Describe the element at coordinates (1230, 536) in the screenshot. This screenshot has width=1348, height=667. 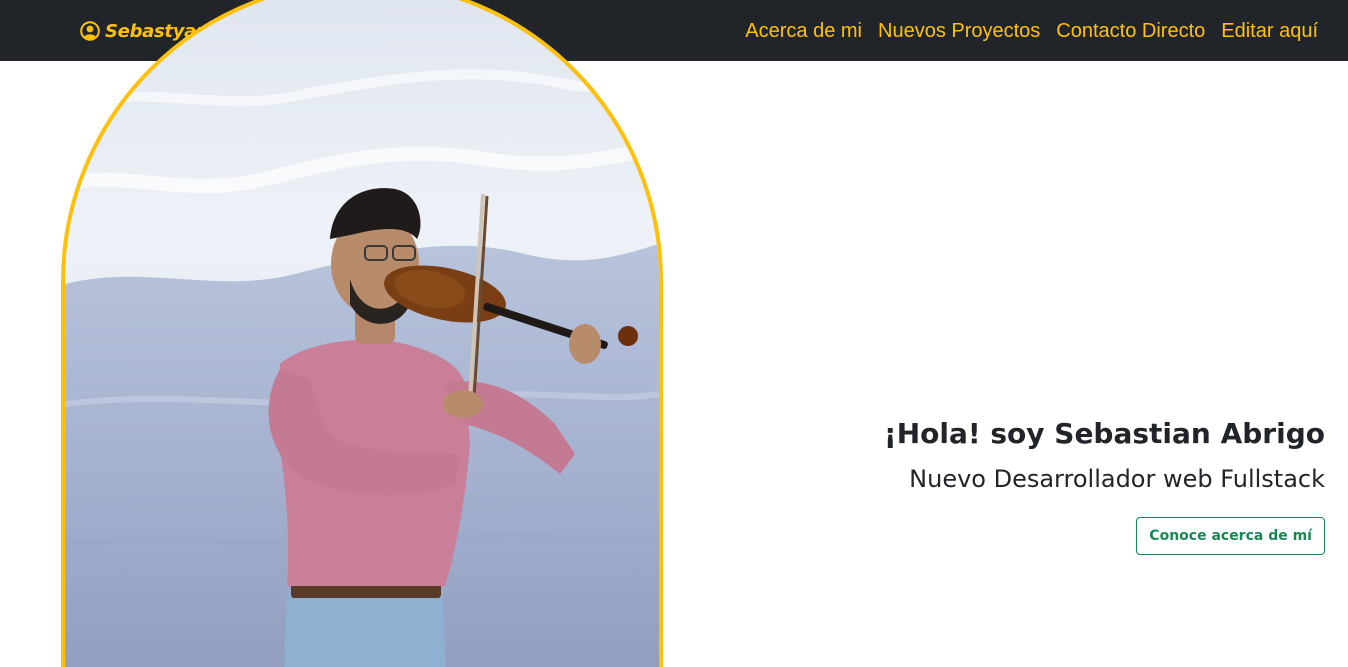
I see `about-me-button: Conoce acerca de mí` at that location.